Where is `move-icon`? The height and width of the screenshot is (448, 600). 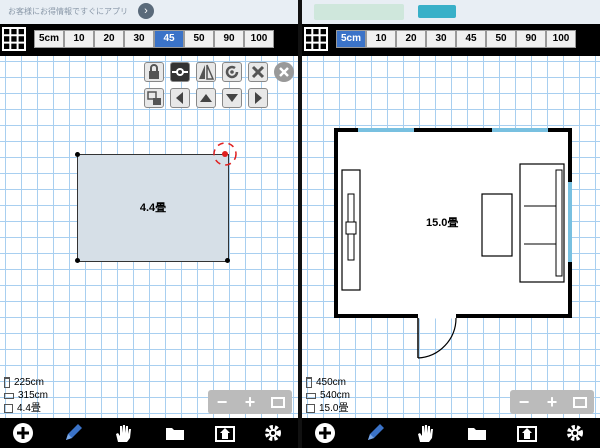
move-icon is located at coordinates (180, 72).